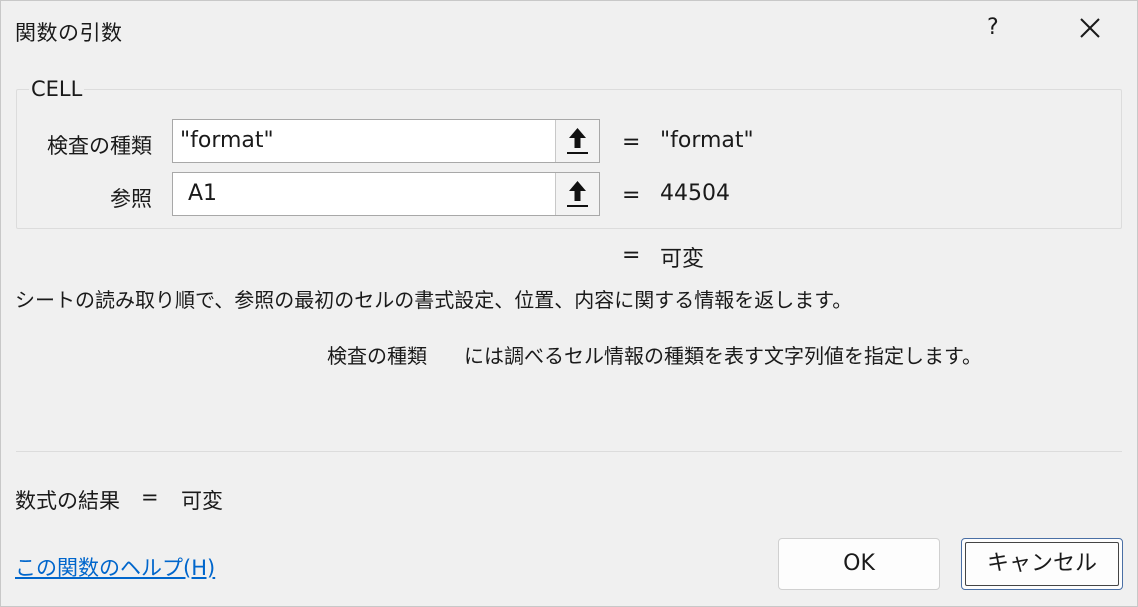 The image size is (1138, 607). I want to click on argument-description-name: 検査の種類, so click(377, 356).